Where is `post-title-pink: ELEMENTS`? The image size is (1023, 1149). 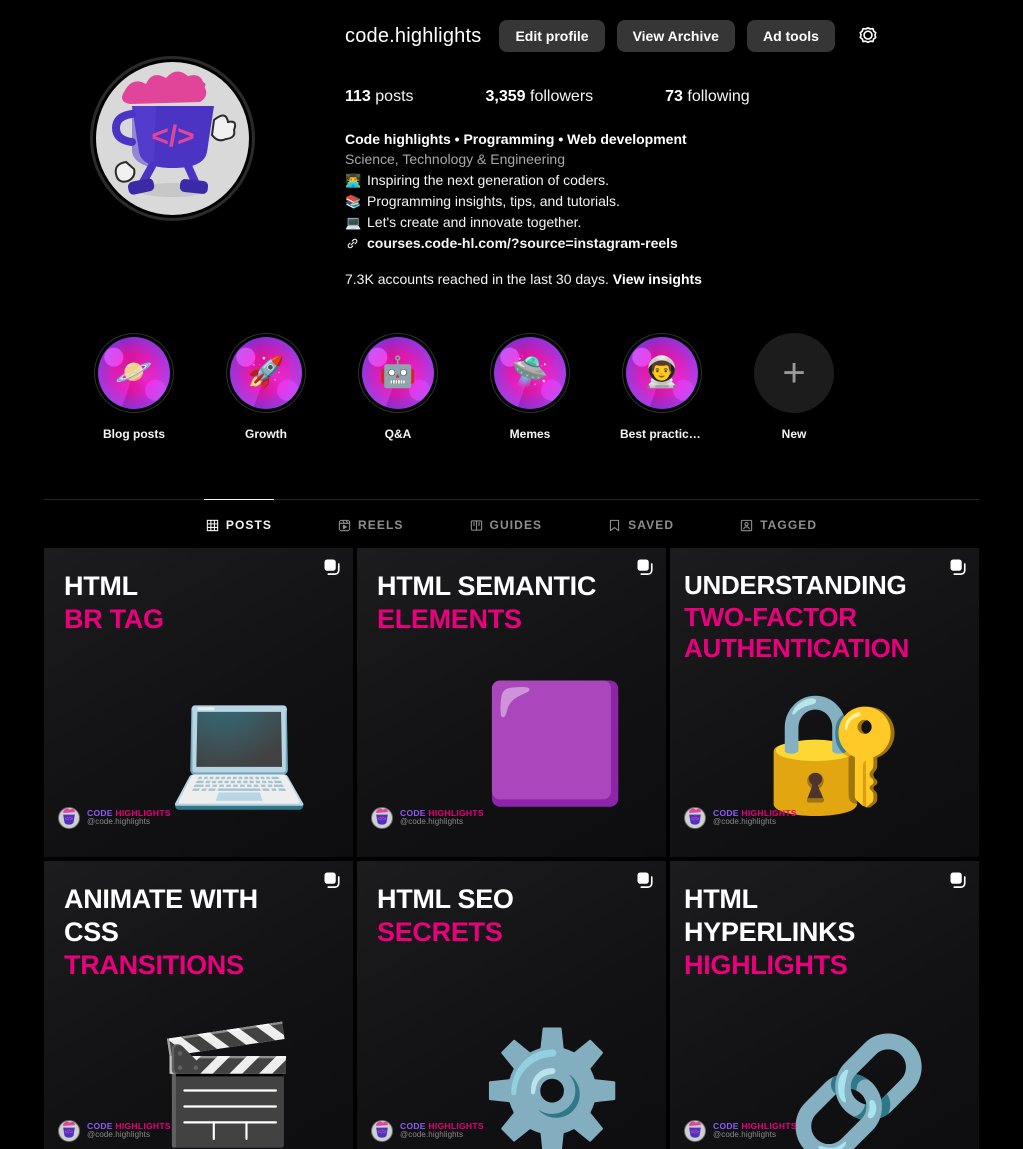 post-title-pink: ELEMENTS is located at coordinates (449, 618).